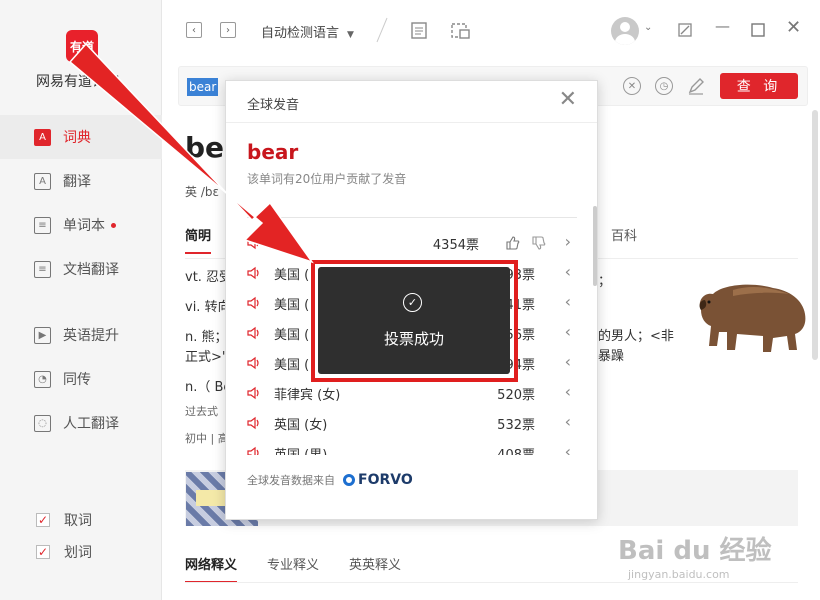 The image size is (820, 600). What do you see at coordinates (350, 35) in the screenshot?
I see `chevron-down-icon: ▼` at bounding box center [350, 35].